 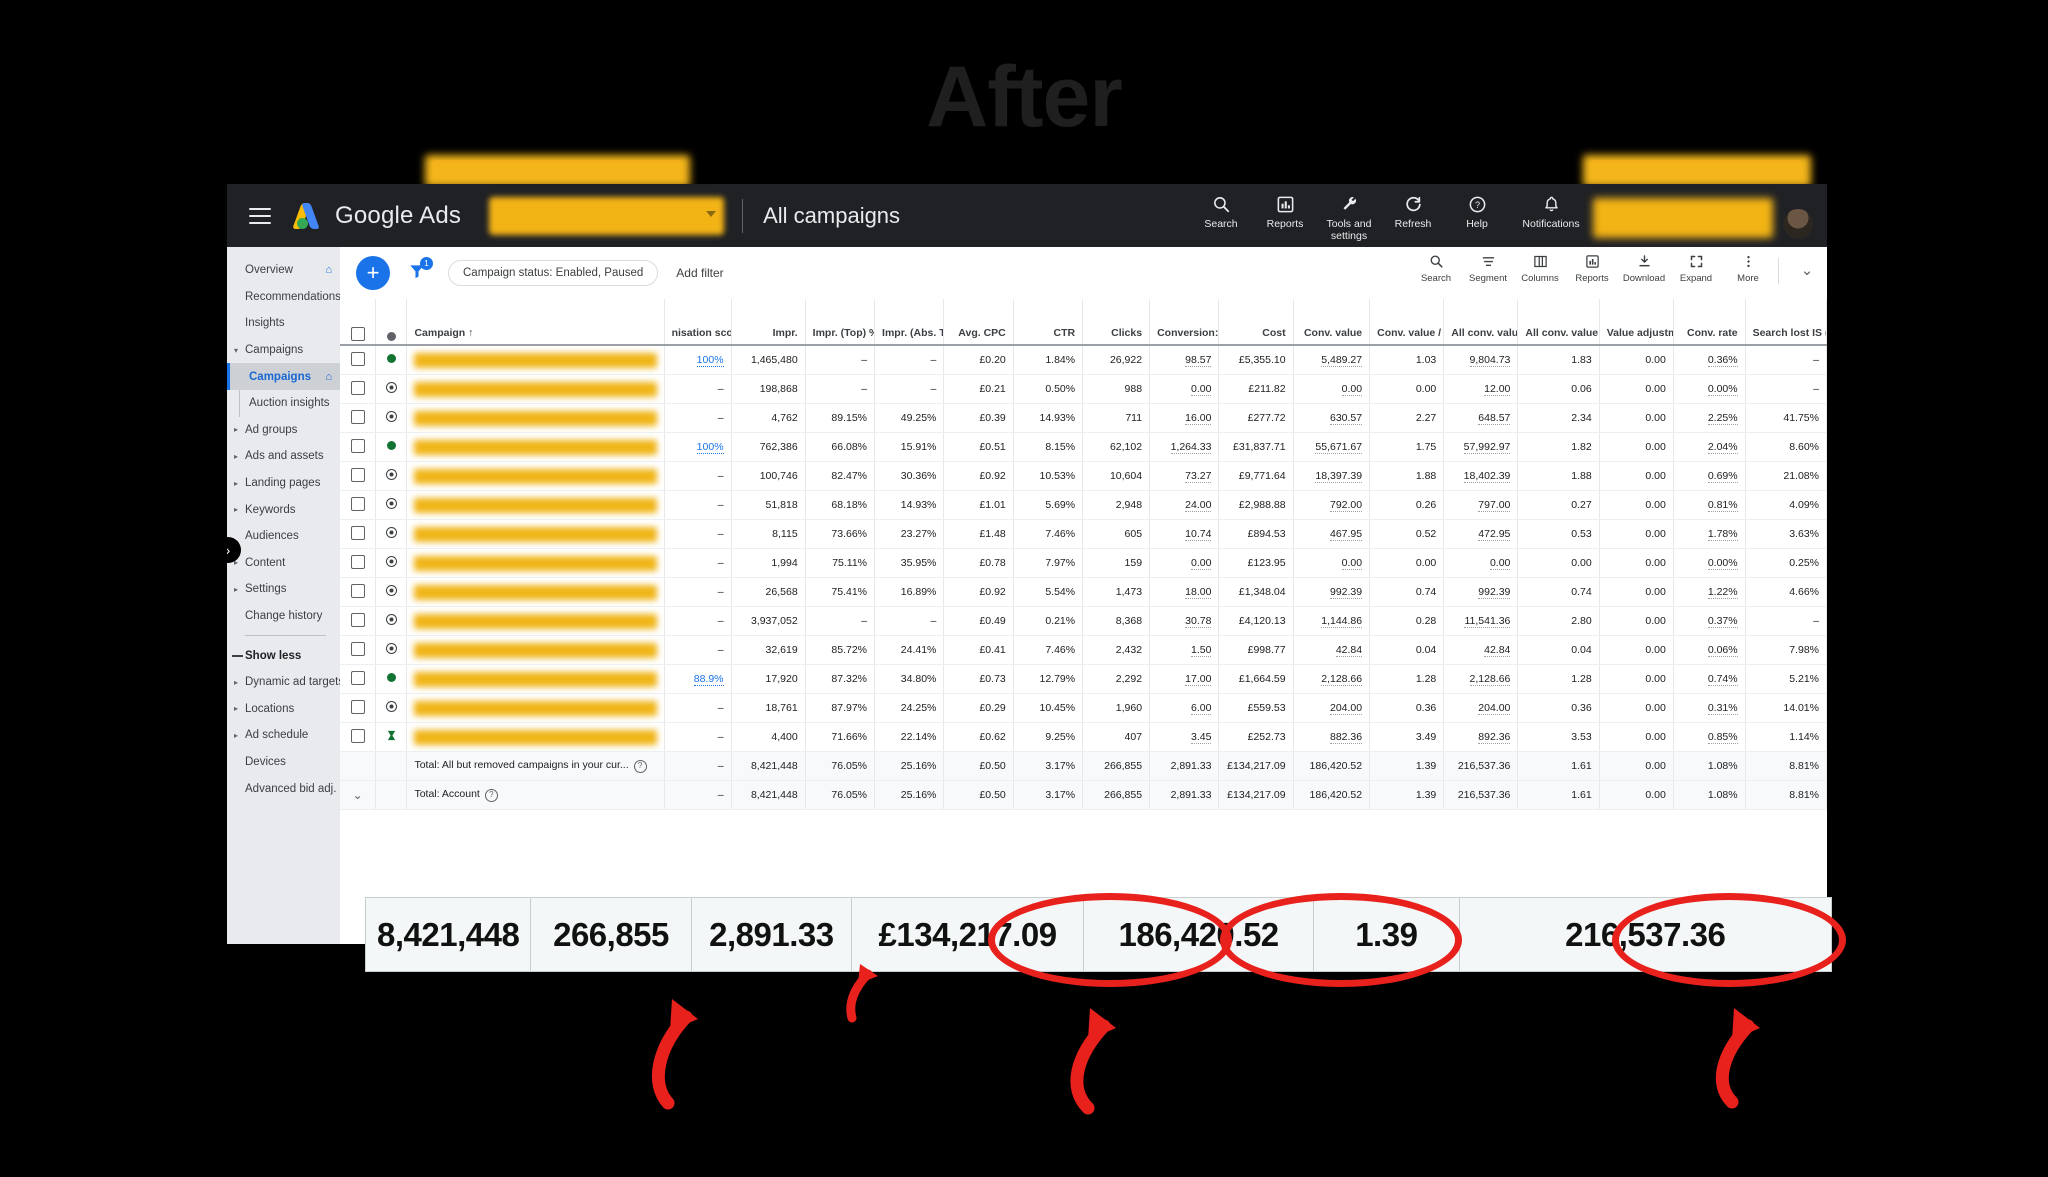 What do you see at coordinates (698, 679) in the screenshot?
I see `optimisation-score-cell: 88.9%` at bounding box center [698, 679].